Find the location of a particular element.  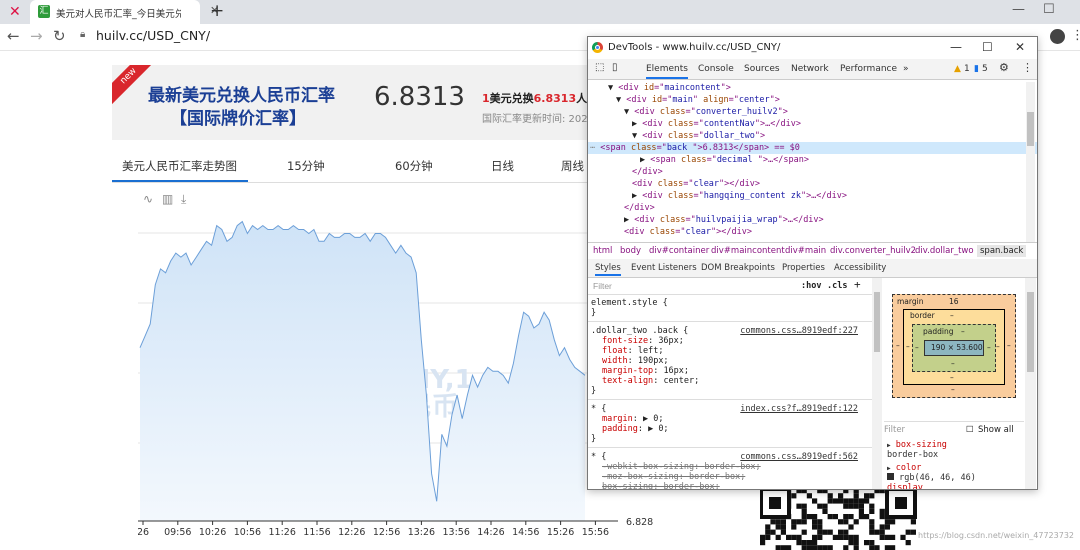

hov-toggle: :hov is located at coordinates (811, 286).